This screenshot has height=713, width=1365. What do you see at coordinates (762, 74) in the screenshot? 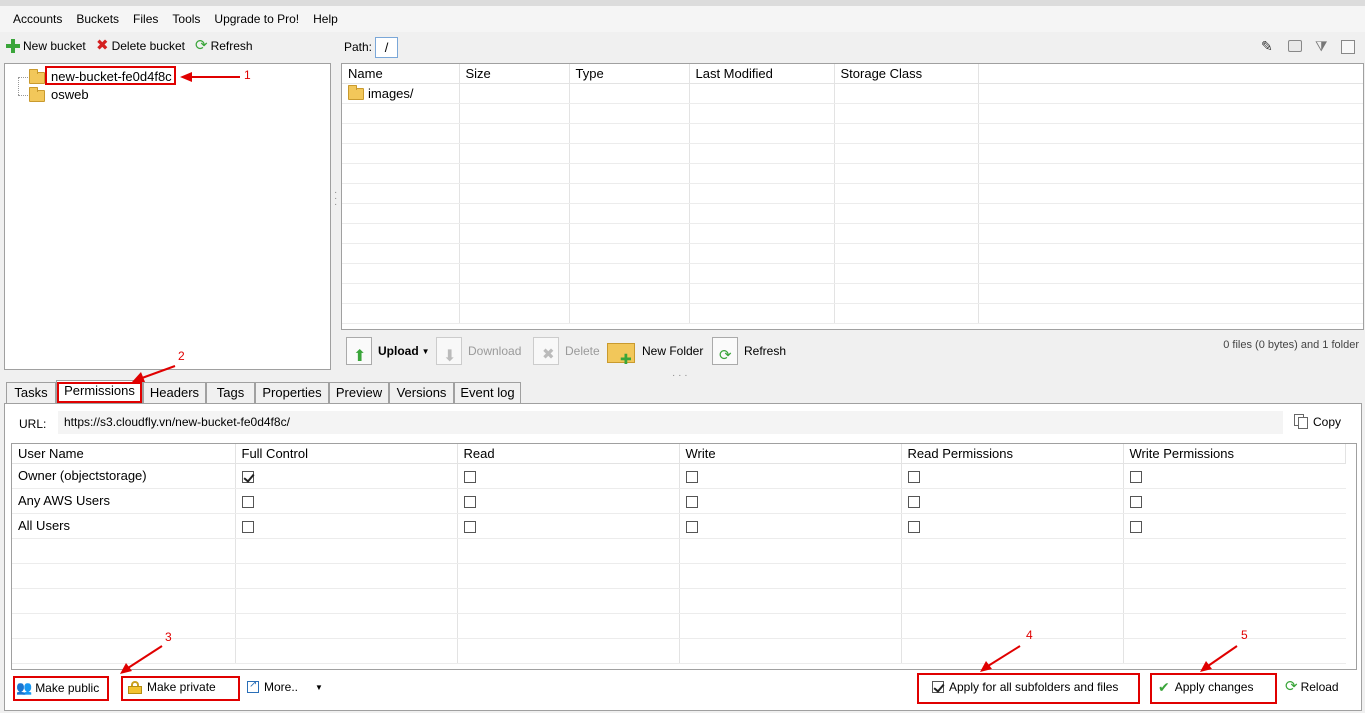
I see `col-last-modified: Last Modified` at bounding box center [762, 74].